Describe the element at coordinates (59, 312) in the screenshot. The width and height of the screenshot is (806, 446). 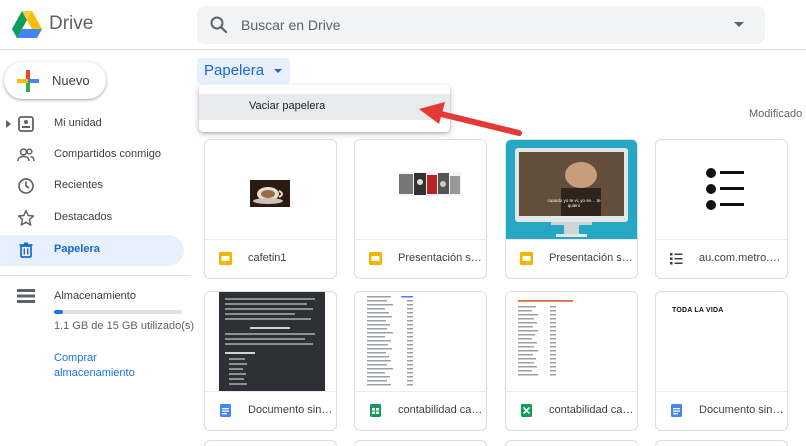
I see `storage-bar-fill` at that location.